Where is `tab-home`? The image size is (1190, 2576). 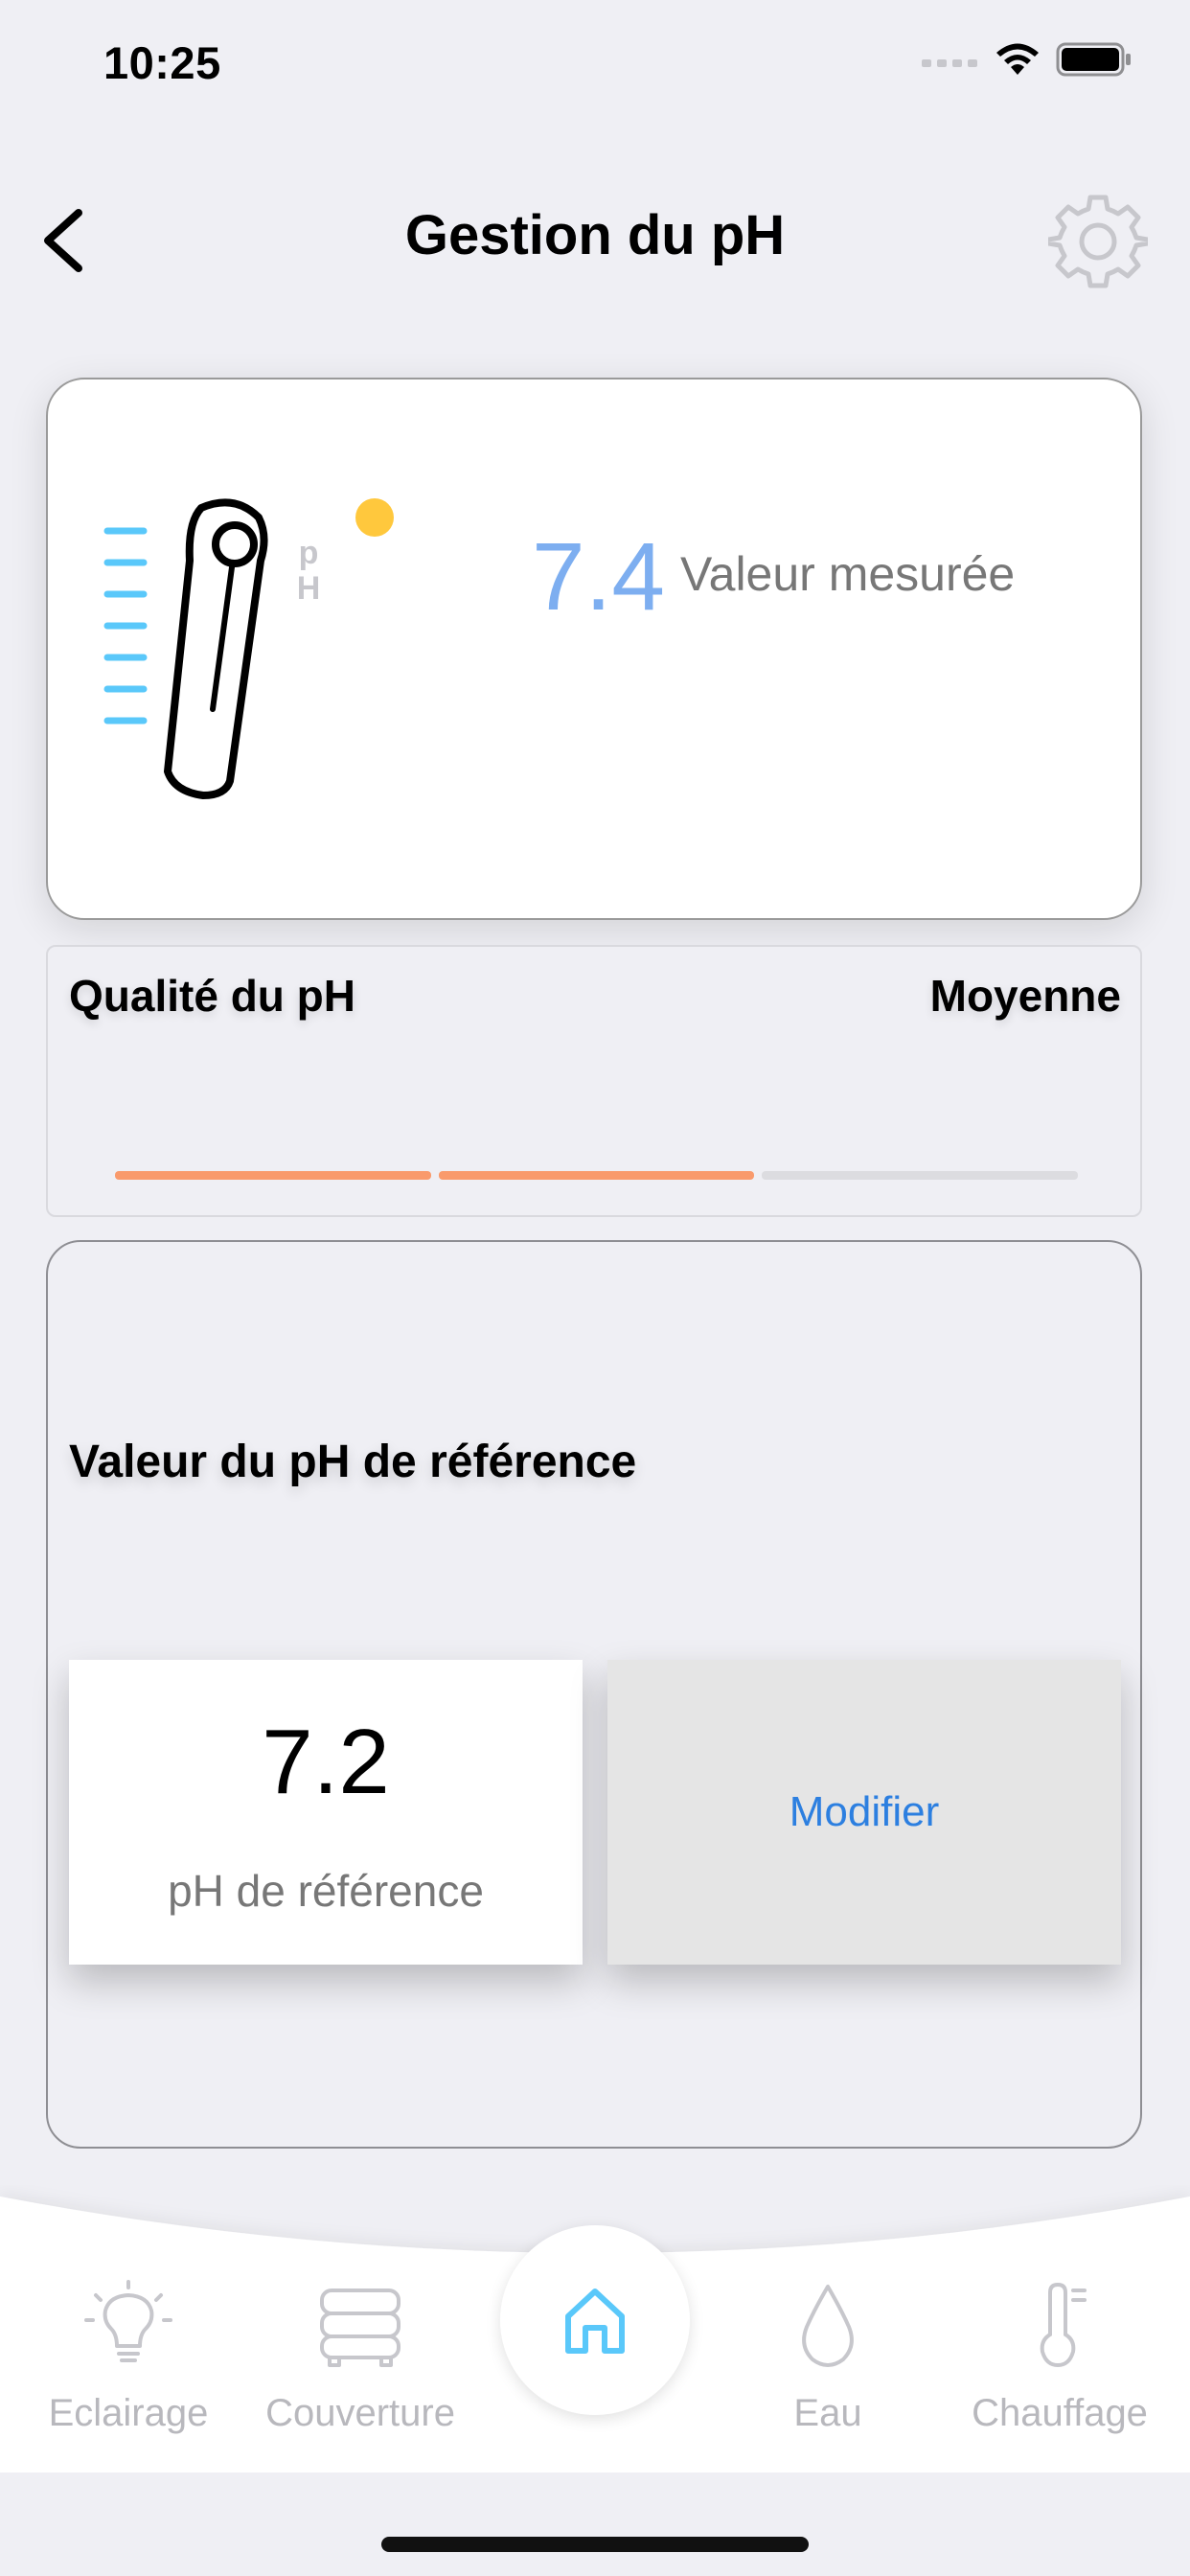
tab-home is located at coordinates (595, 2320).